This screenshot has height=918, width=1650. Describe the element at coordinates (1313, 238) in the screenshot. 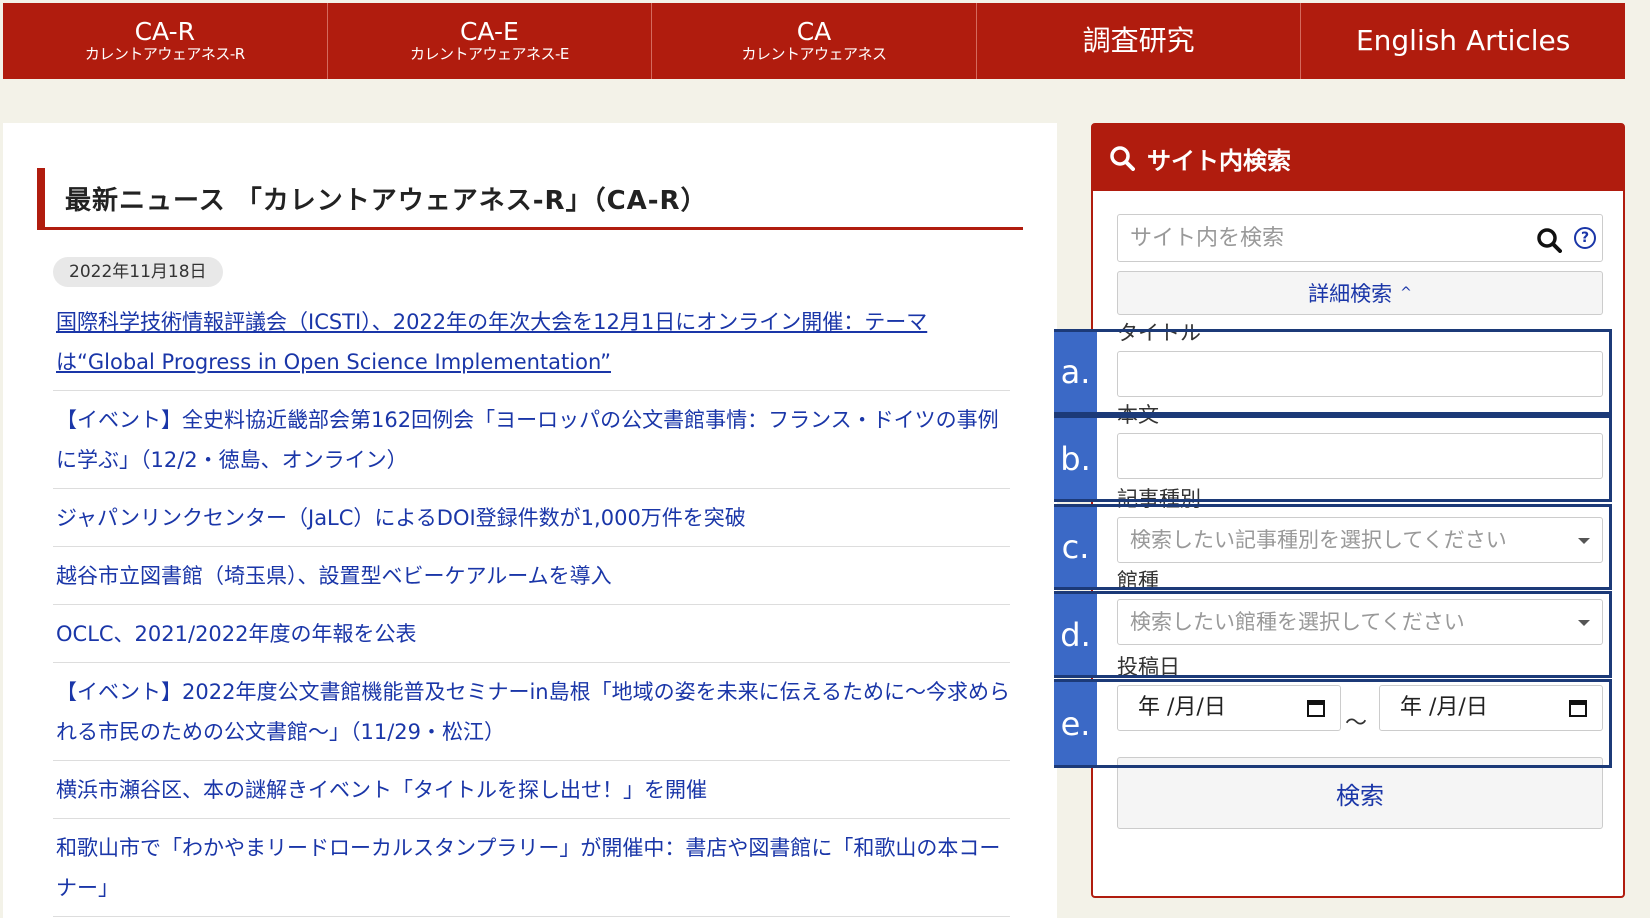

I see `keyword-input` at that location.